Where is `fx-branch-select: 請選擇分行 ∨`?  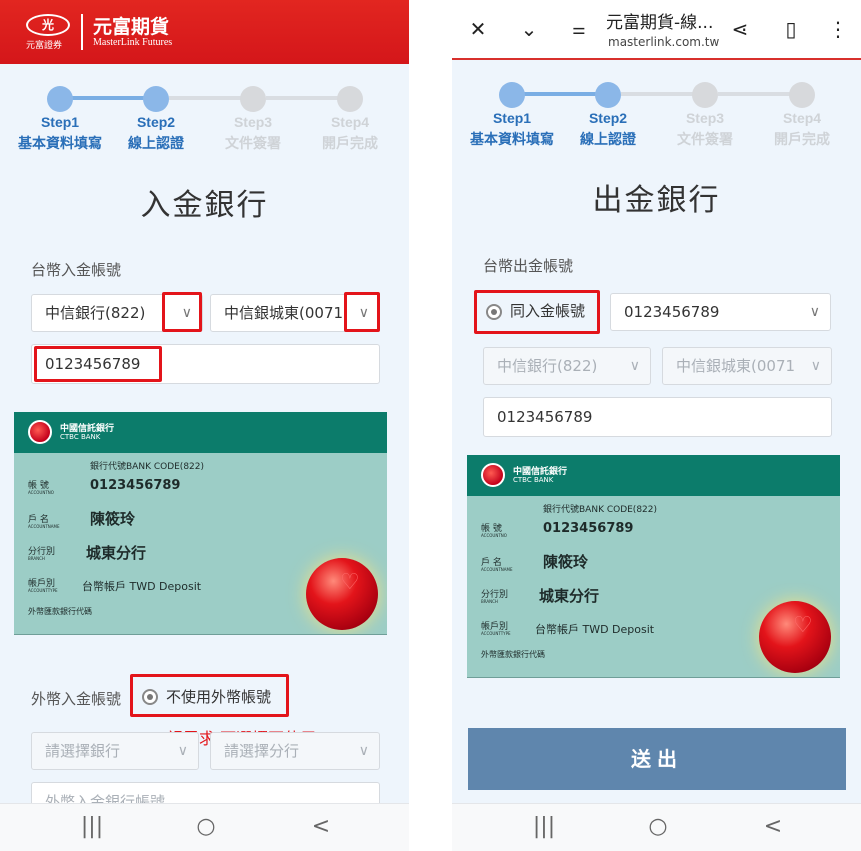 fx-branch-select: 請選擇分行 ∨ is located at coordinates (295, 751).